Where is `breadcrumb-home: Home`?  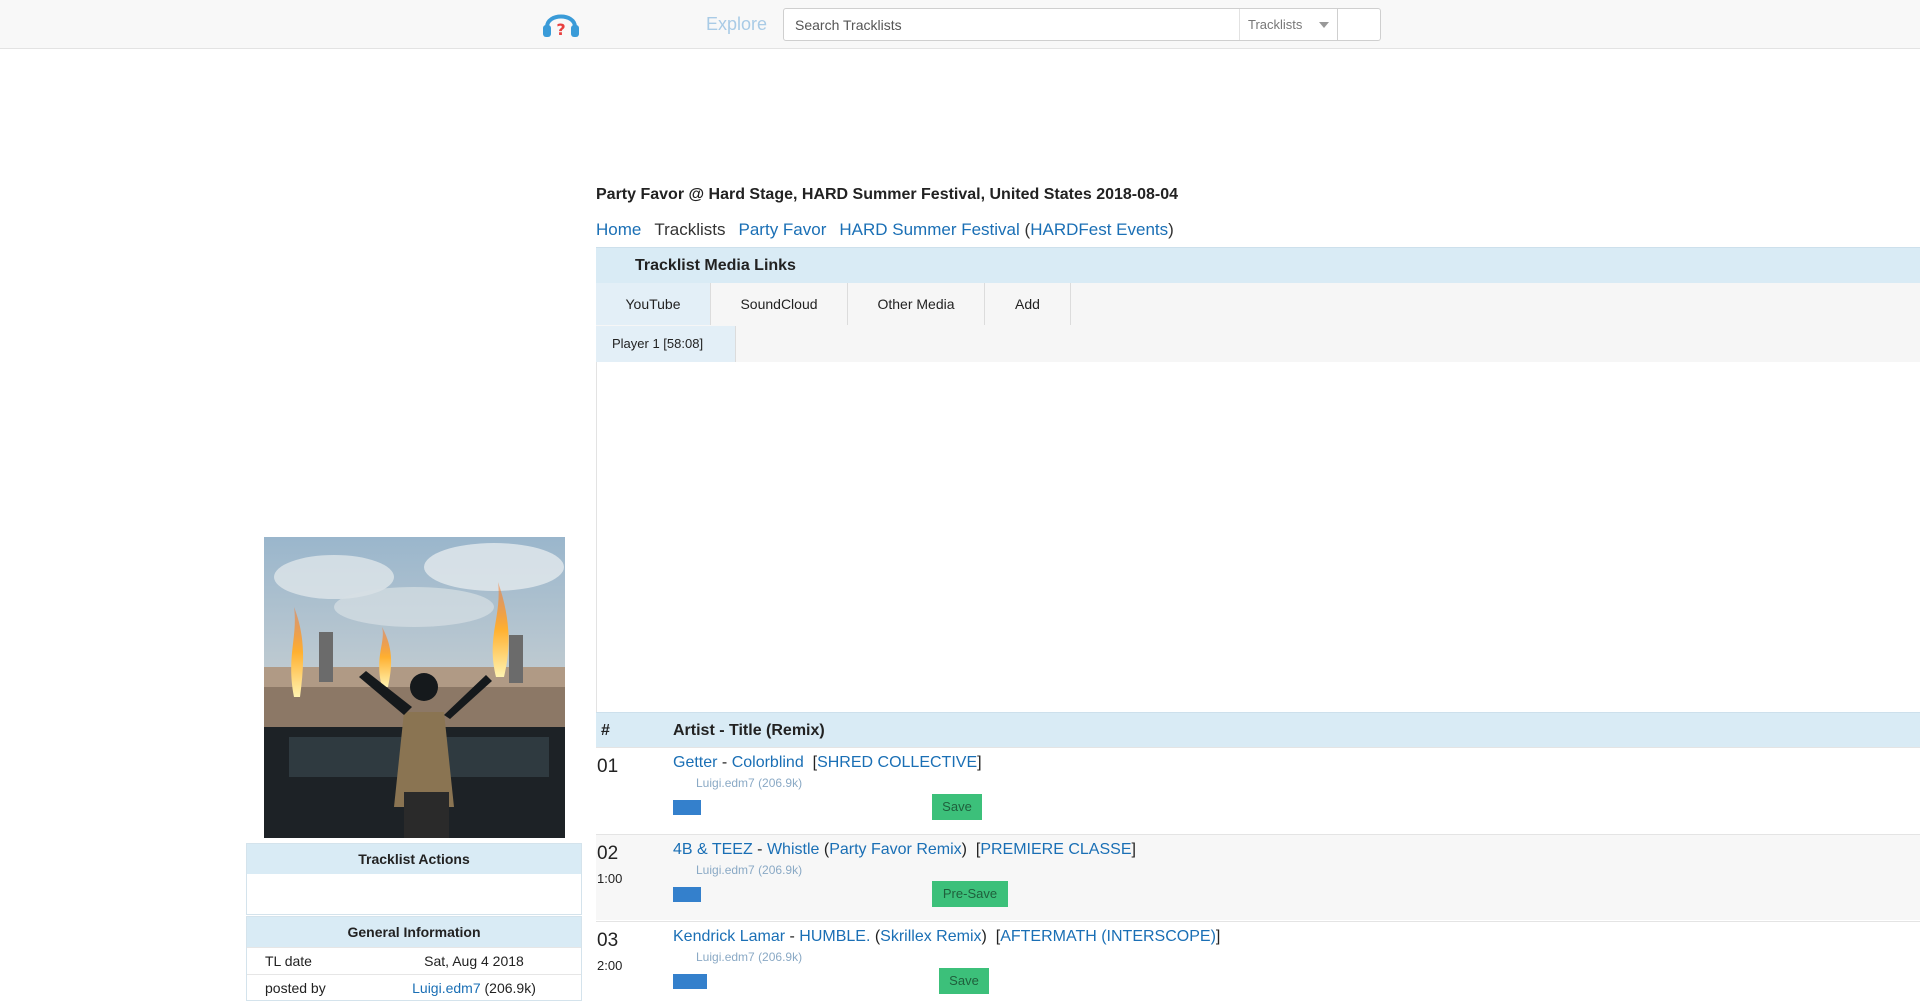 breadcrumb-home: Home is located at coordinates (618, 229).